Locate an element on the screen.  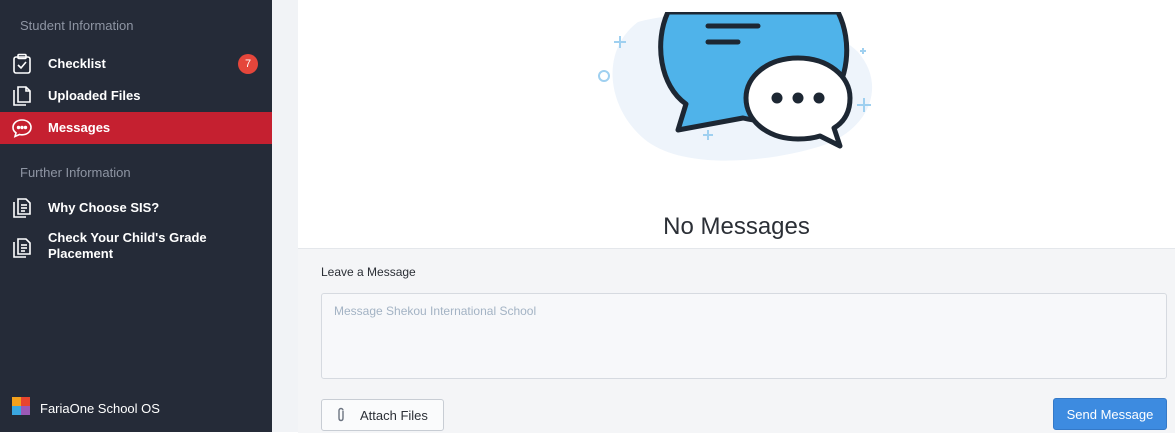
attach-files-button: Attach Files is located at coordinates (382, 415).